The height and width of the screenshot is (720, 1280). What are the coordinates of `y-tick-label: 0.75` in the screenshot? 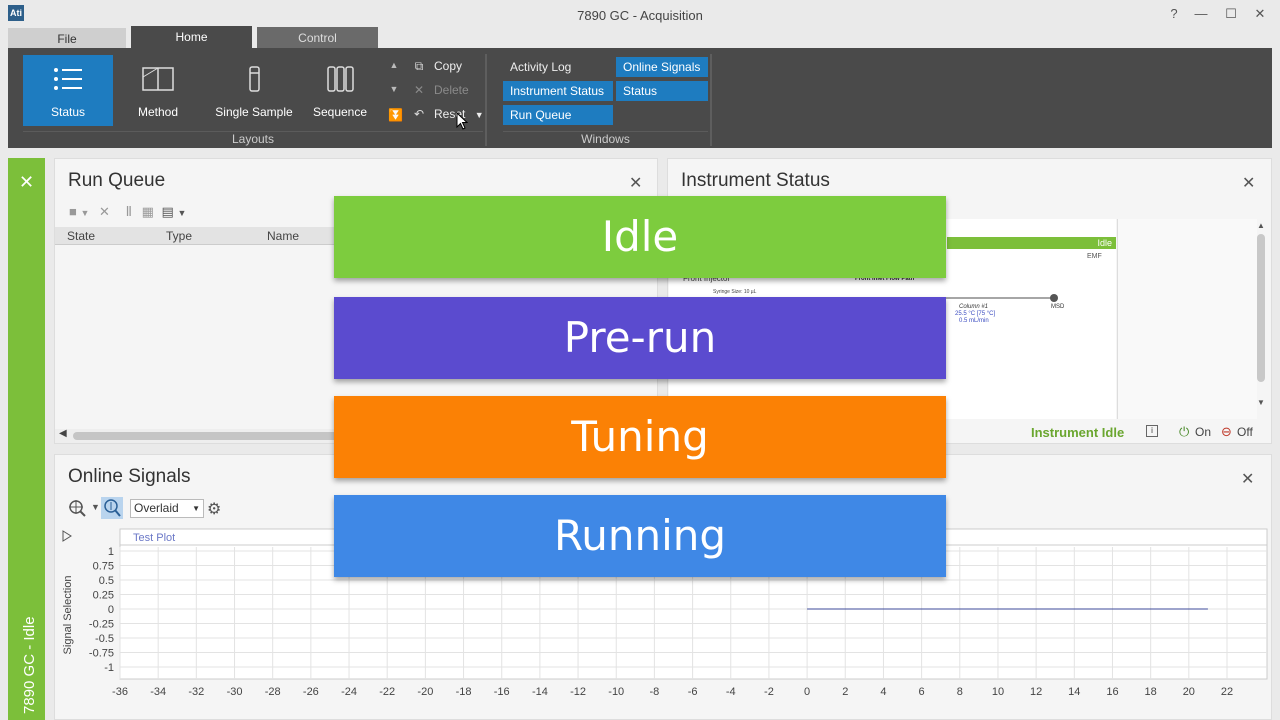 It's located at (103, 567).